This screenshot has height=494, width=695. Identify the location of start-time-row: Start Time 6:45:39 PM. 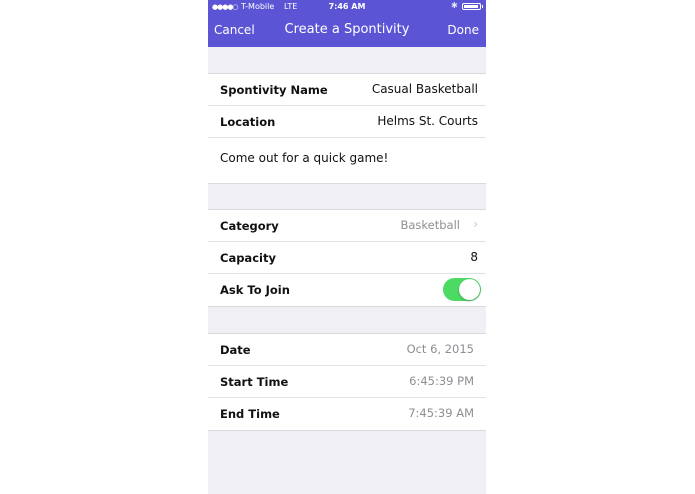
(347, 382).